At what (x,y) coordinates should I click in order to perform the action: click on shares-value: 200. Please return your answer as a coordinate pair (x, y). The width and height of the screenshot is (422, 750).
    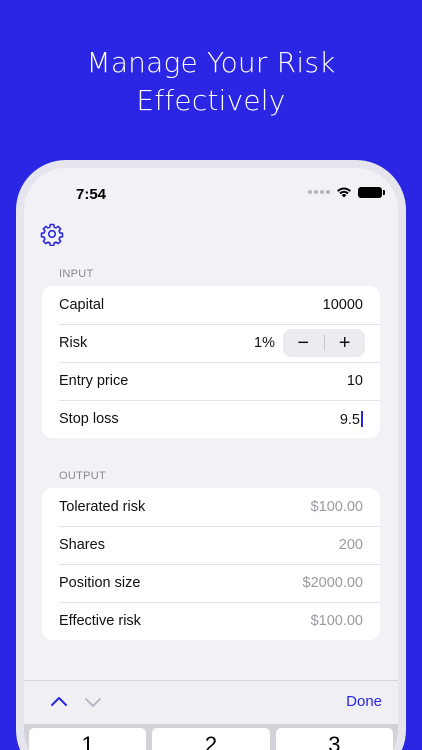
    Looking at the image, I should click on (350, 545).